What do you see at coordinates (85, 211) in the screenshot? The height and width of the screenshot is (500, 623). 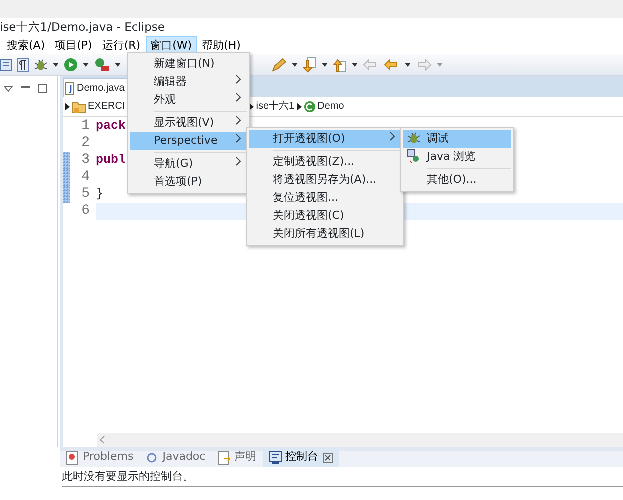 I see `line-number: 6` at bounding box center [85, 211].